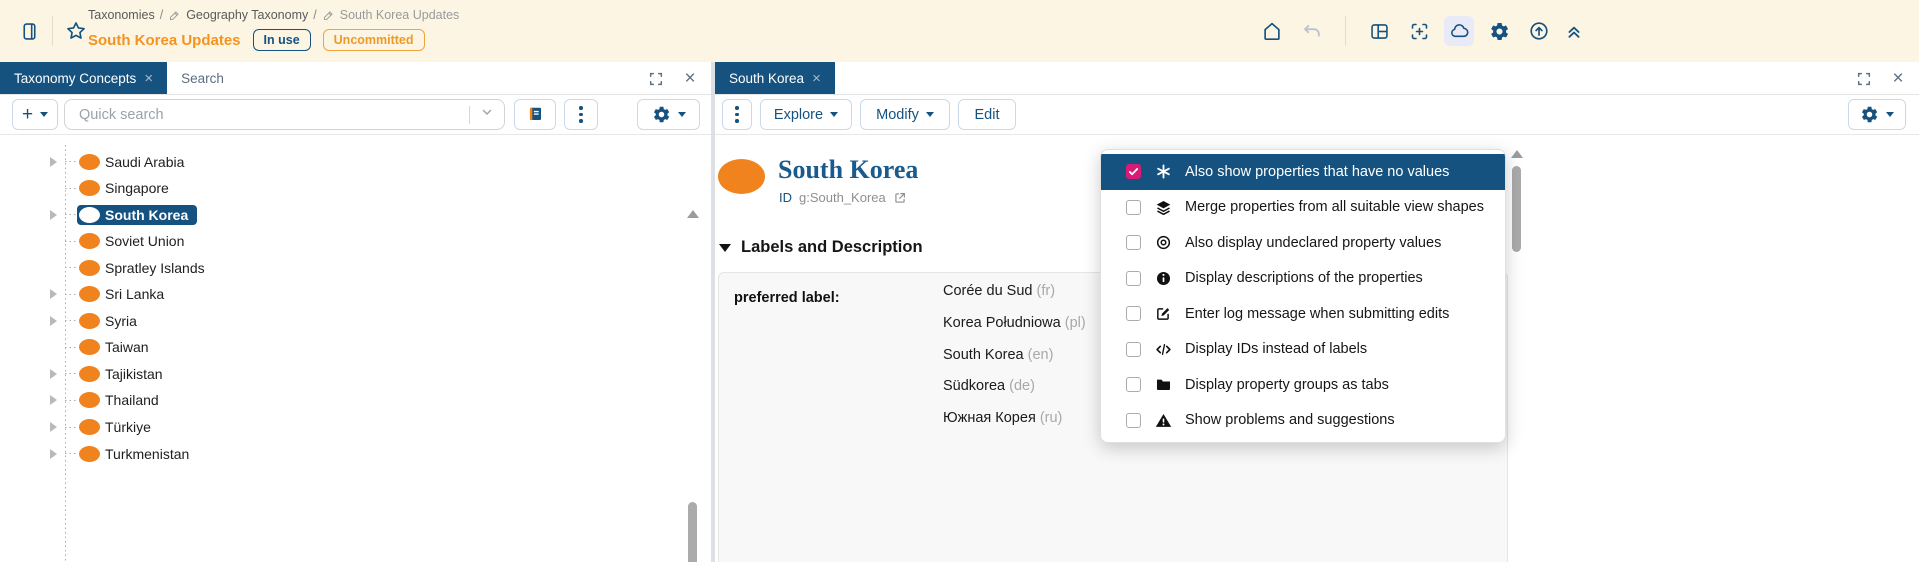 The image size is (1919, 562). I want to click on menu-item-eye: Also display undeclared property values, so click(1303, 243).